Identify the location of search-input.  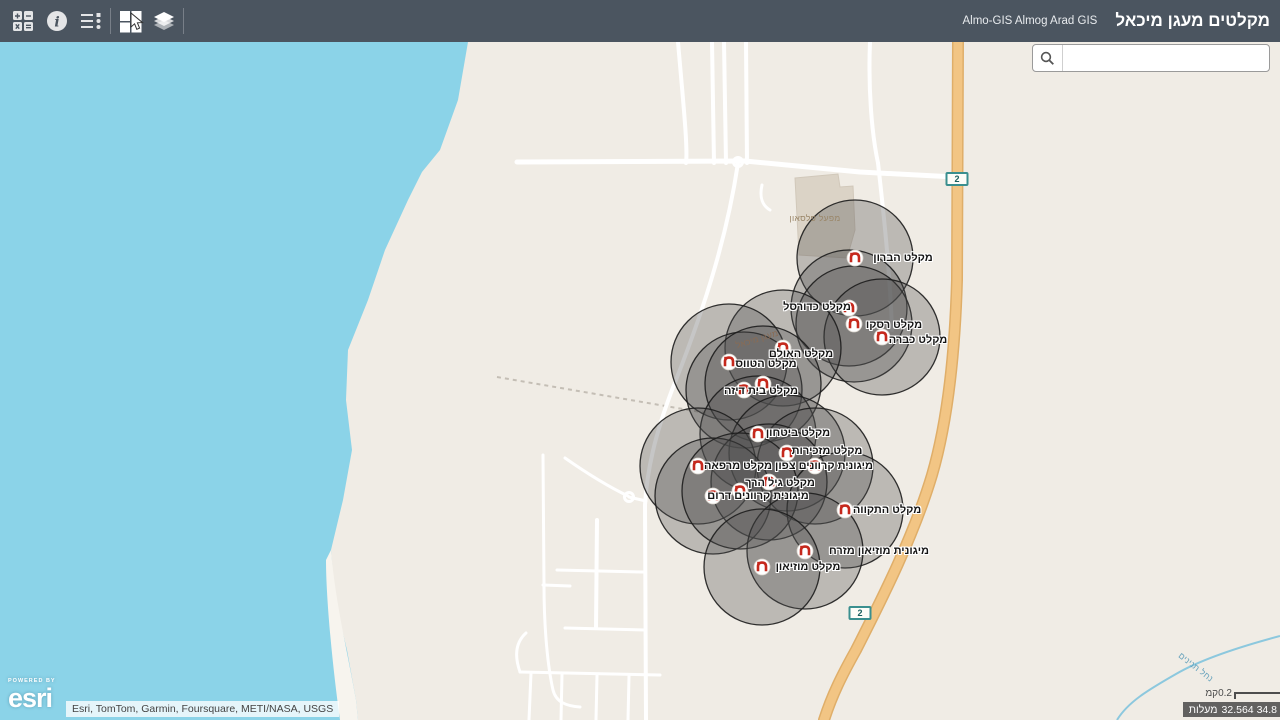
(1166, 58).